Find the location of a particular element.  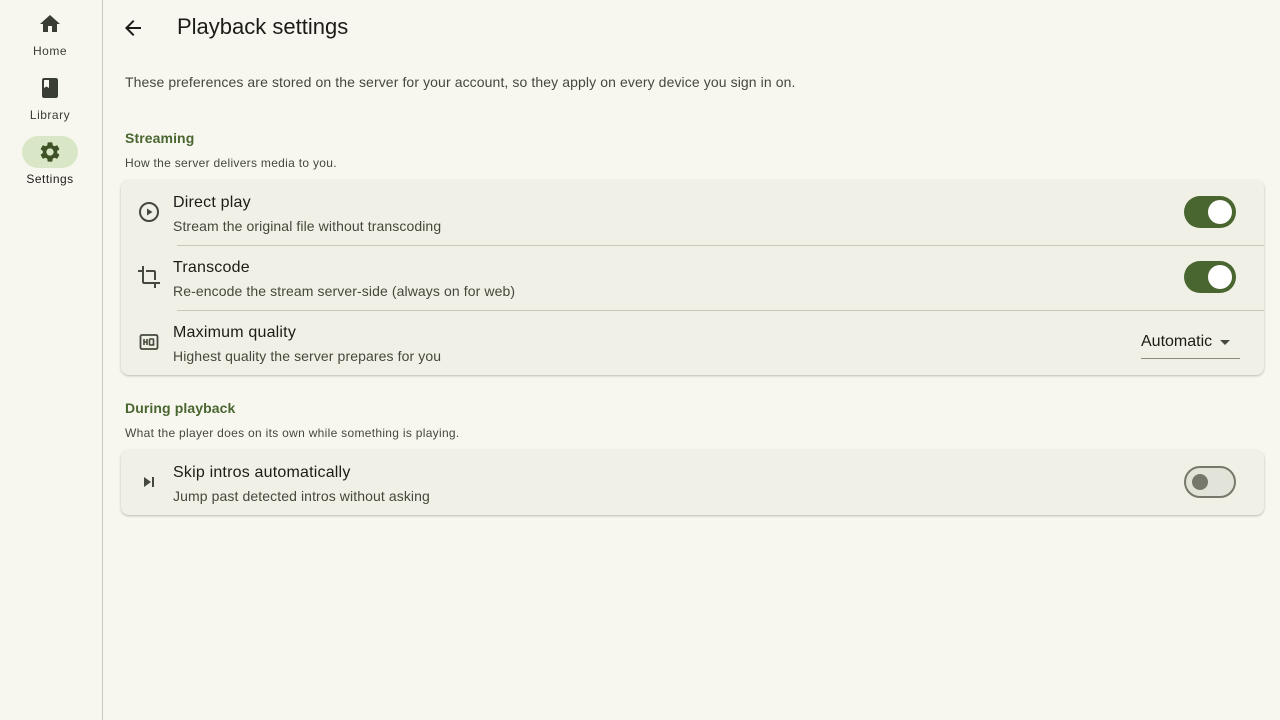

gear-icon is located at coordinates (50, 152).